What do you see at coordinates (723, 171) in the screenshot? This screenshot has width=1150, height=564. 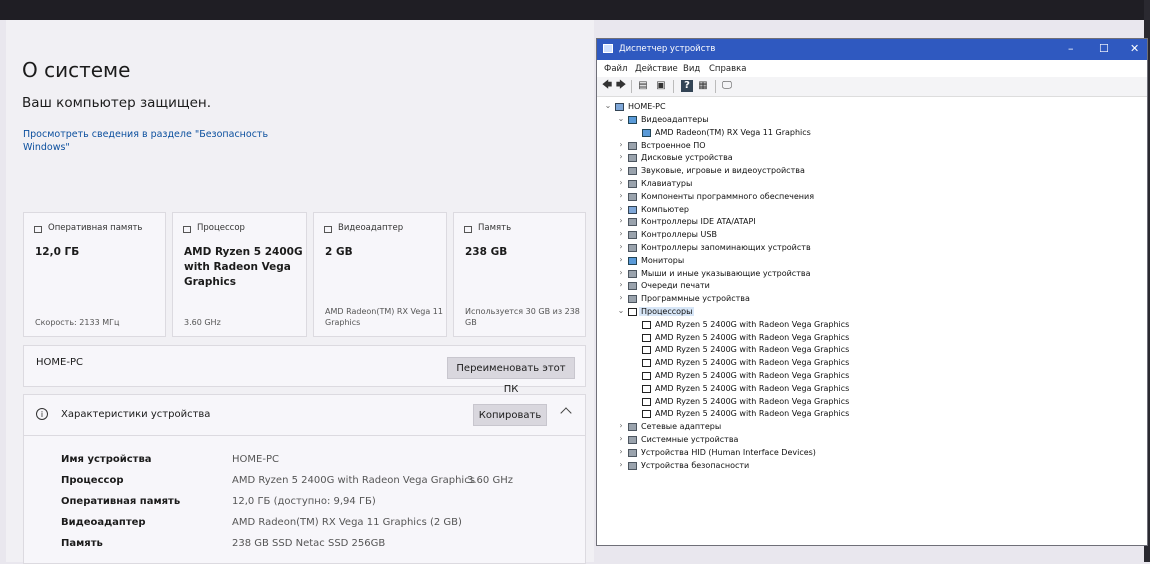 I see `tree-label: Звуковые, игровые и видеоустройства` at bounding box center [723, 171].